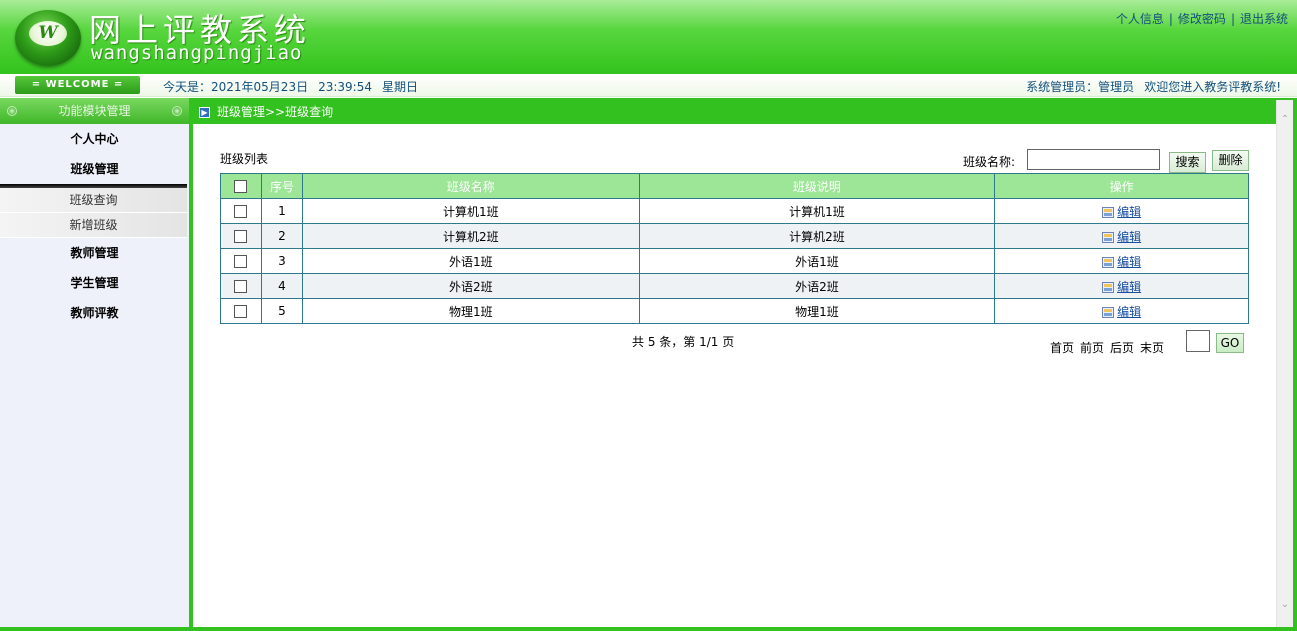 The width and height of the screenshot is (1297, 631). Describe the element at coordinates (77, 85) in the screenshot. I see `welcome-badge: = WELCOME =` at that location.